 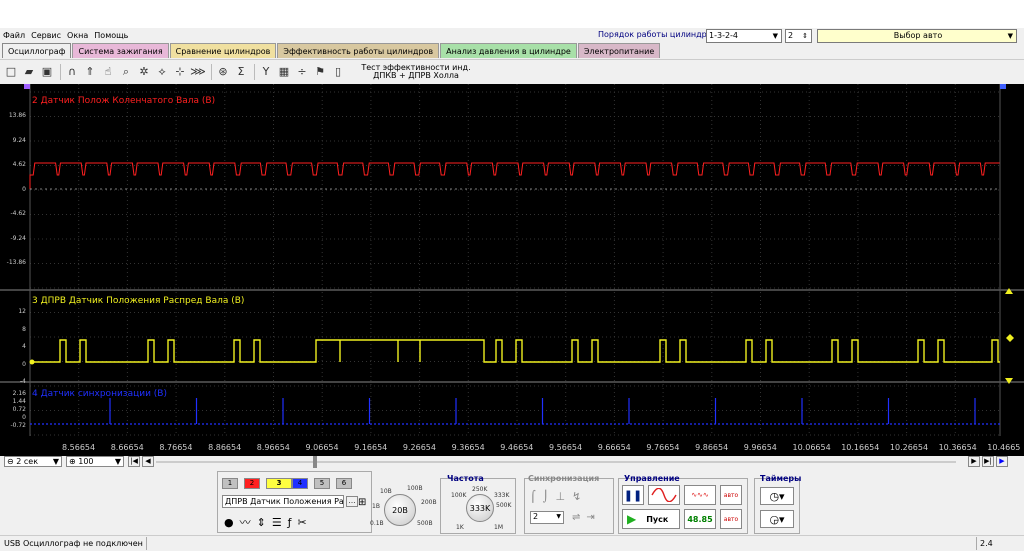 I want to click on channel-button-6: 6, so click(x=344, y=483).